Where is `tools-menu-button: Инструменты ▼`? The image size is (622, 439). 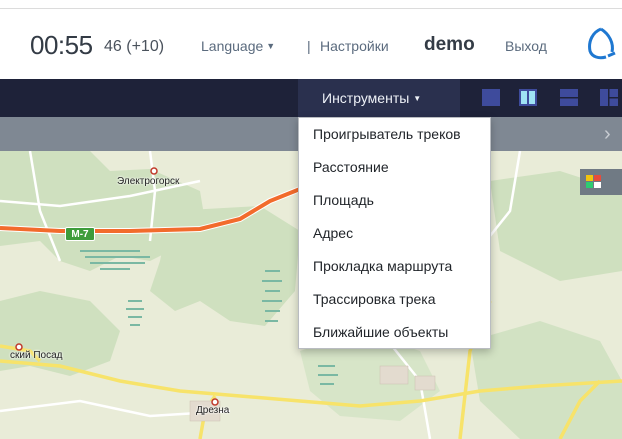
tools-menu-button: Инструменты ▼ is located at coordinates (379, 98).